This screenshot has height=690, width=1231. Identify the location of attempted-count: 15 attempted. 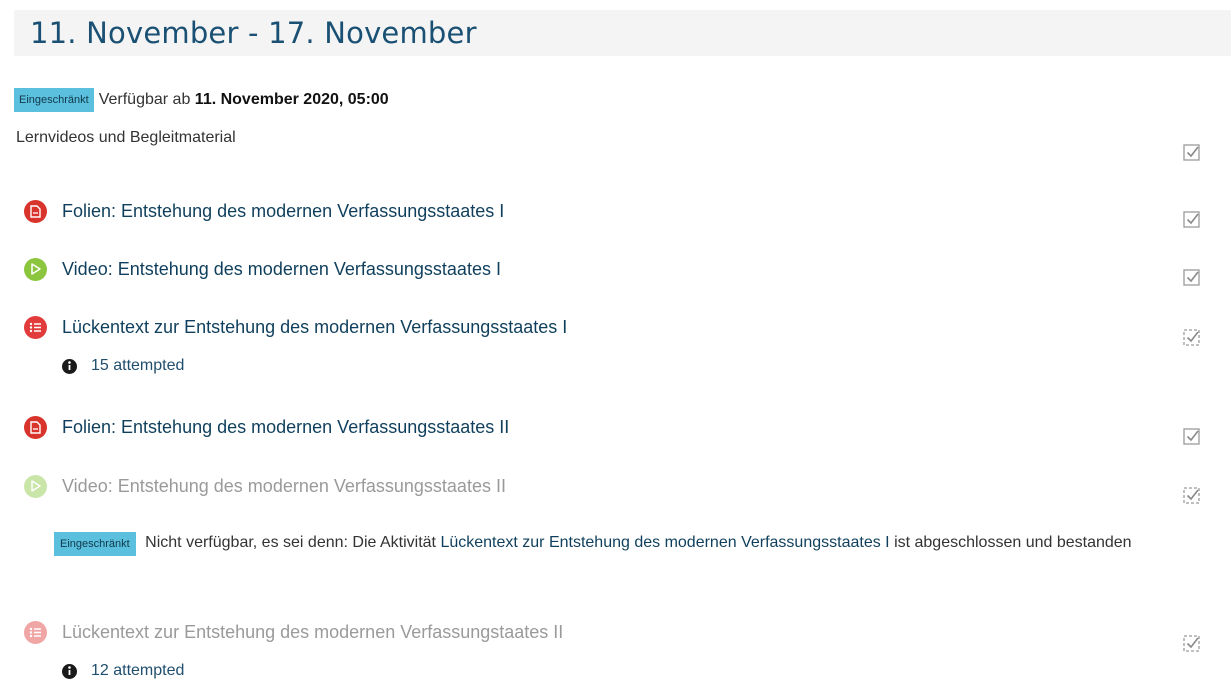
(137, 366).